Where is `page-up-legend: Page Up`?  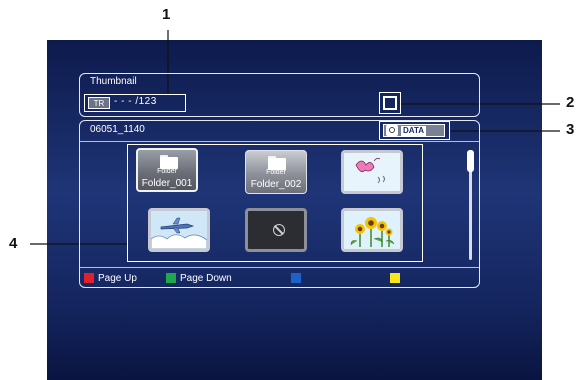 page-up-legend: Page Up is located at coordinates (110, 278).